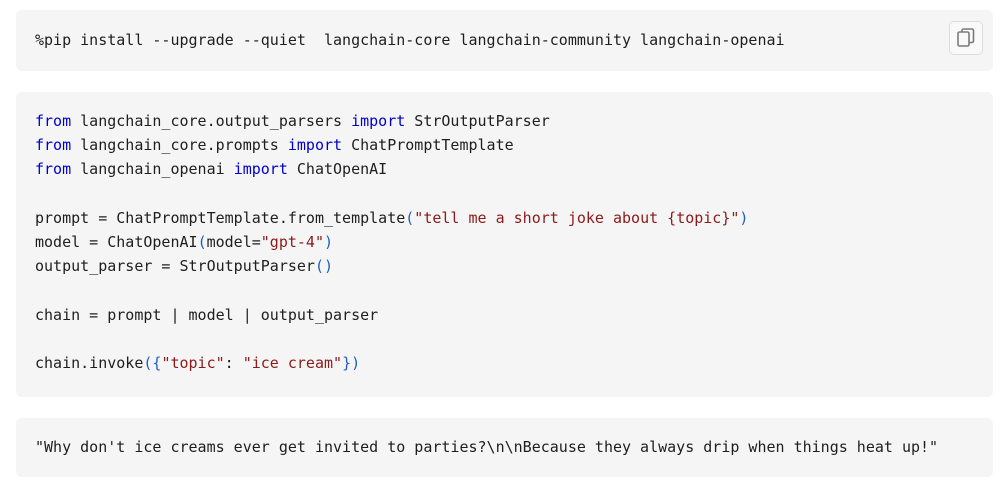 The height and width of the screenshot is (486, 1000). Describe the element at coordinates (198, 363) in the screenshot. I see `code-line: chain.invoke({"topic": "ice cream"})` at that location.